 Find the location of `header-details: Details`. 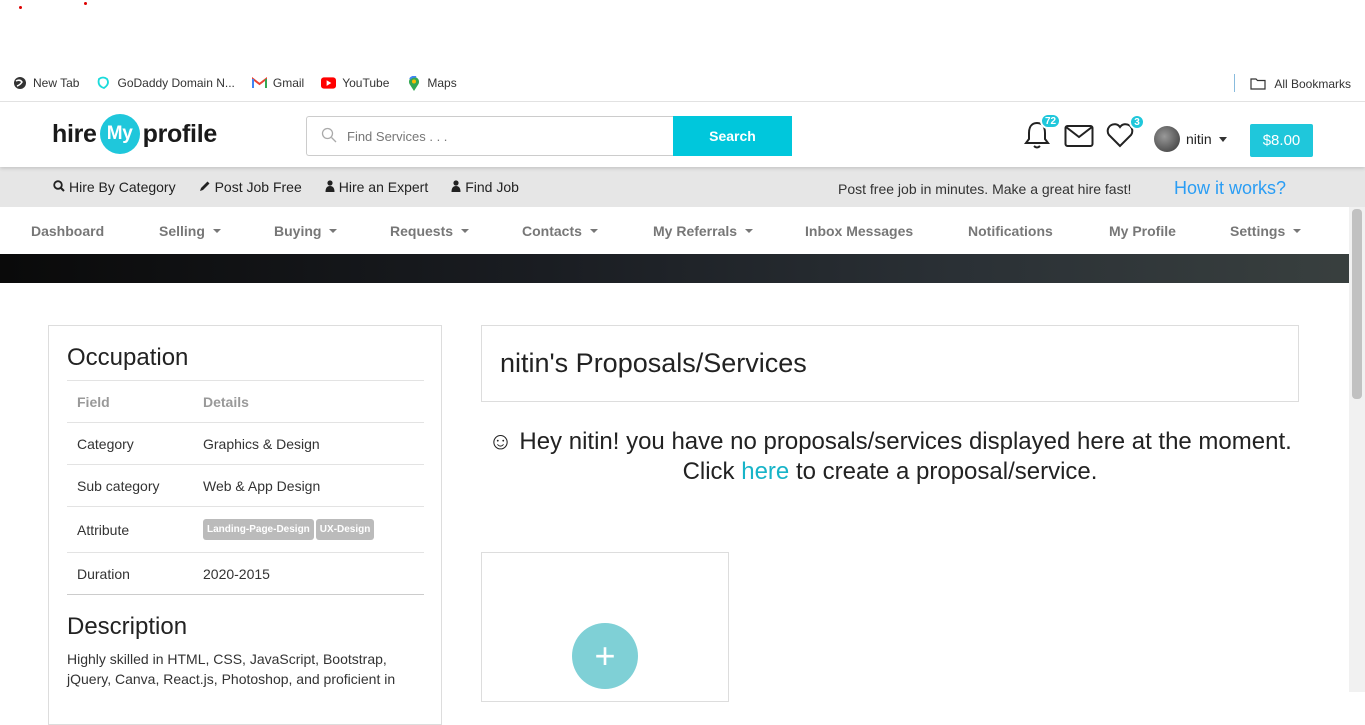

header-details: Details is located at coordinates (308, 401).